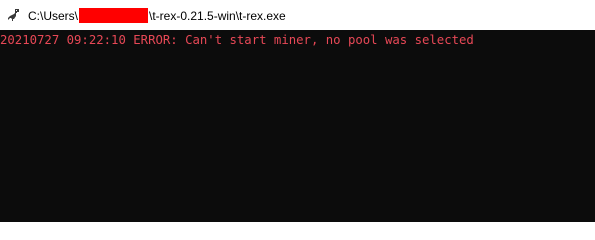 The height and width of the screenshot is (240, 595). Describe the element at coordinates (297, 15) in the screenshot. I see `title-bar: C:\Users\ \t-rex-0.21.5-win\t-rex.exe` at that location.